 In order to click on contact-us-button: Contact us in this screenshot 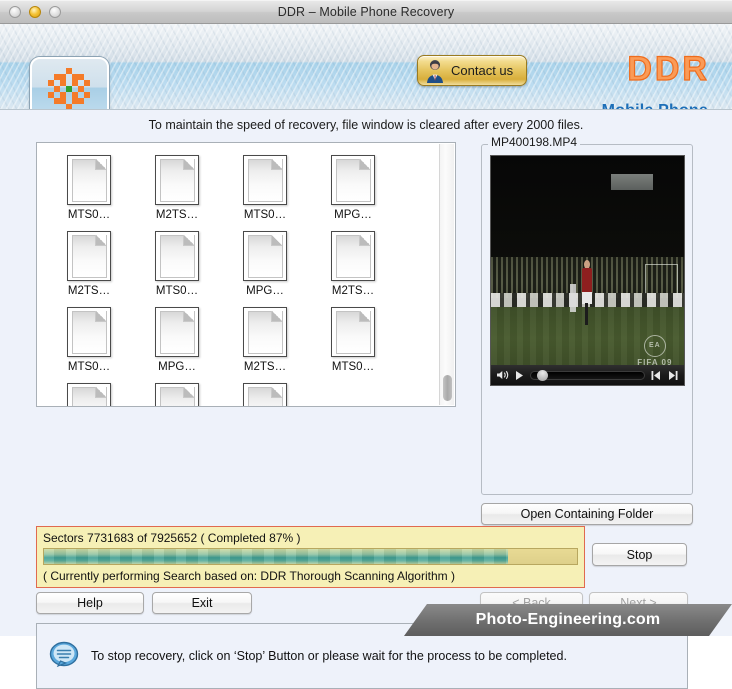, I will do `click(472, 70)`.